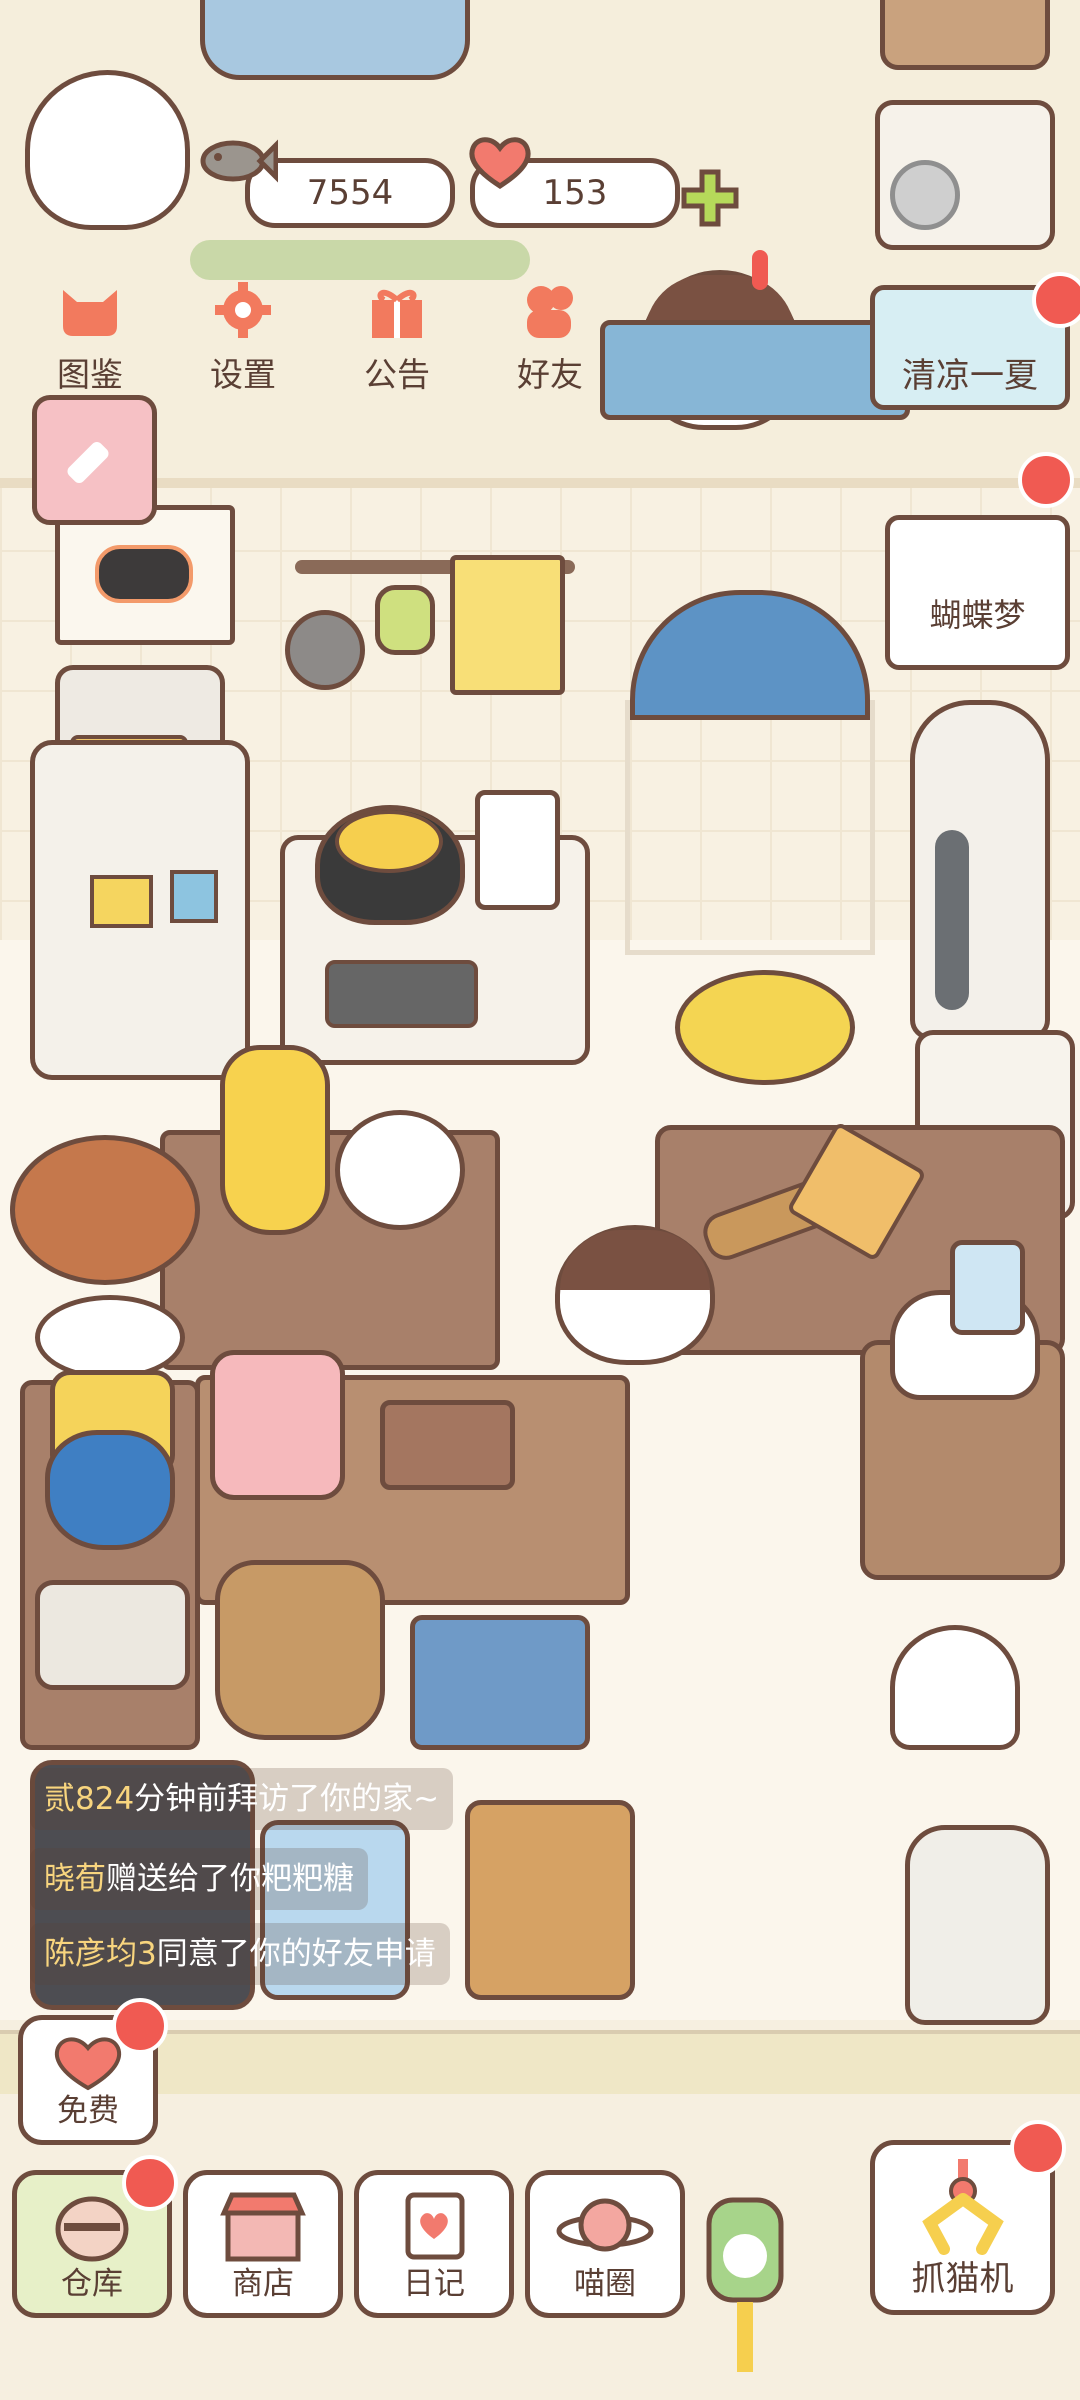  Describe the element at coordinates (575, 193) in the screenshot. I see `heart-count: 153` at that location.